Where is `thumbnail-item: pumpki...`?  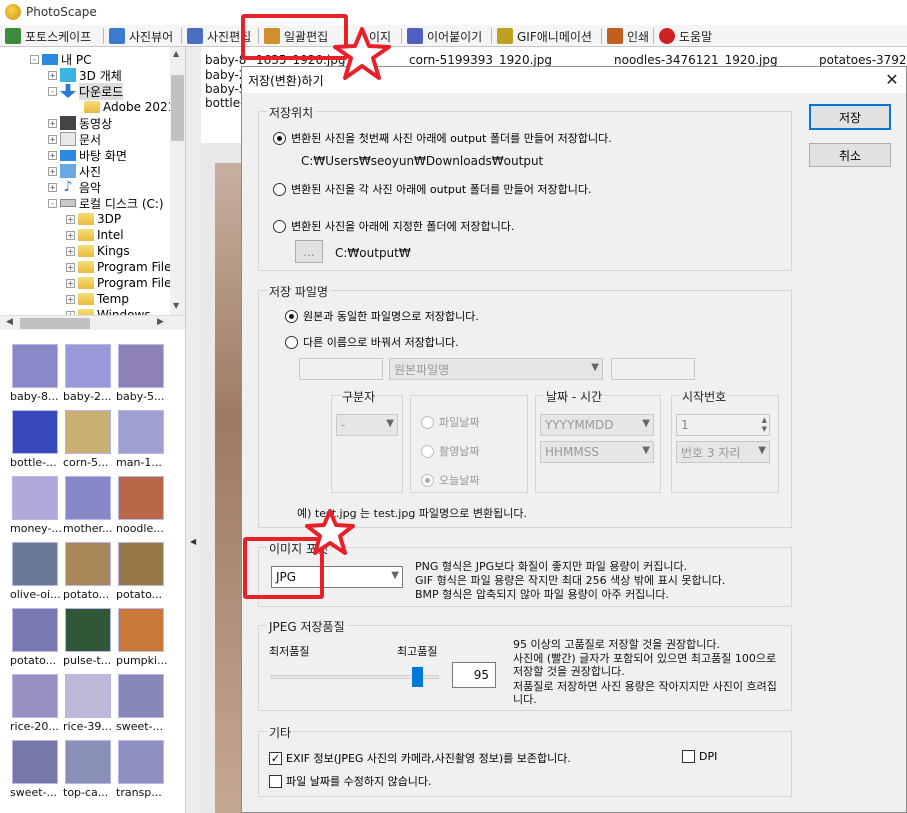
thumbnail-item: pumpki... is located at coordinates (142, 637).